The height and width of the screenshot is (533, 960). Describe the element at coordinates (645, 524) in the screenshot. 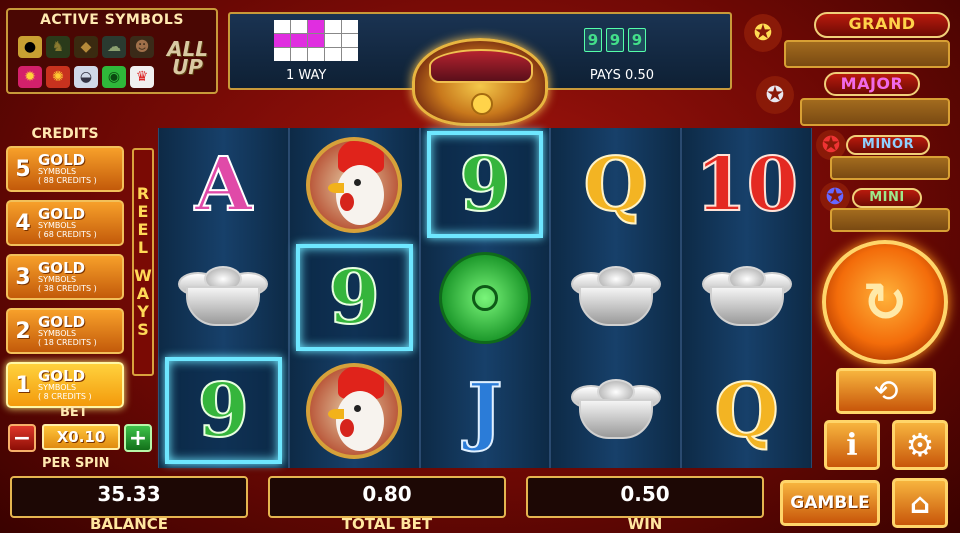

I see `win-label: WIN` at that location.